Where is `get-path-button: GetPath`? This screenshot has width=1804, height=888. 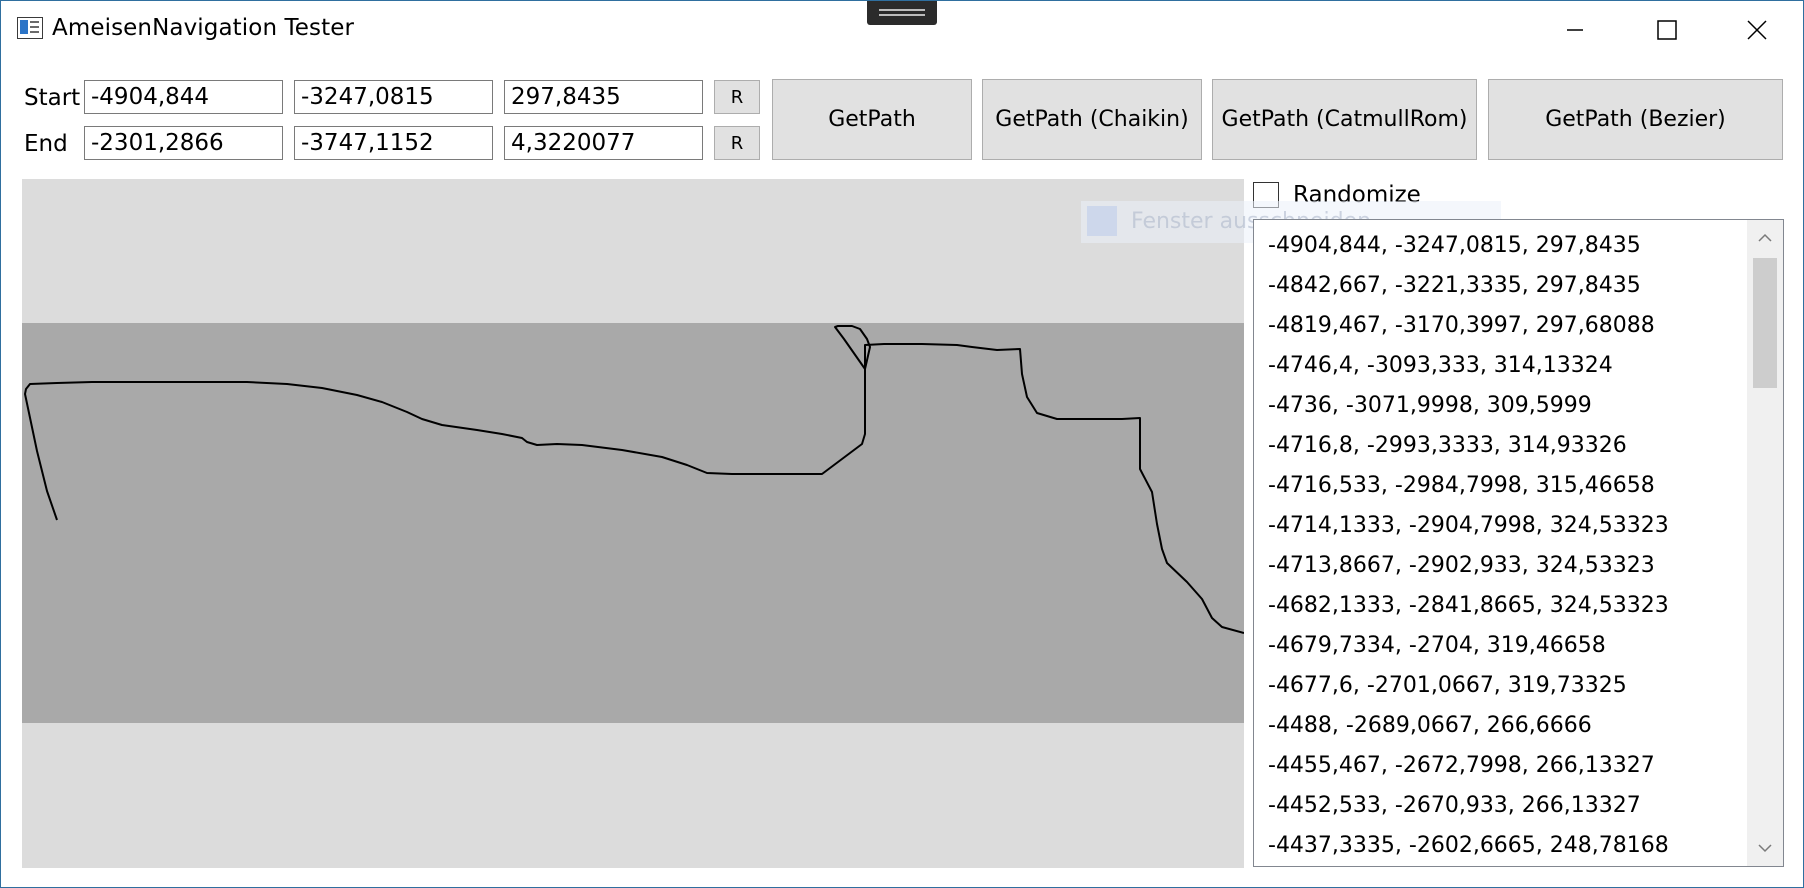
get-path-button: GetPath is located at coordinates (872, 119).